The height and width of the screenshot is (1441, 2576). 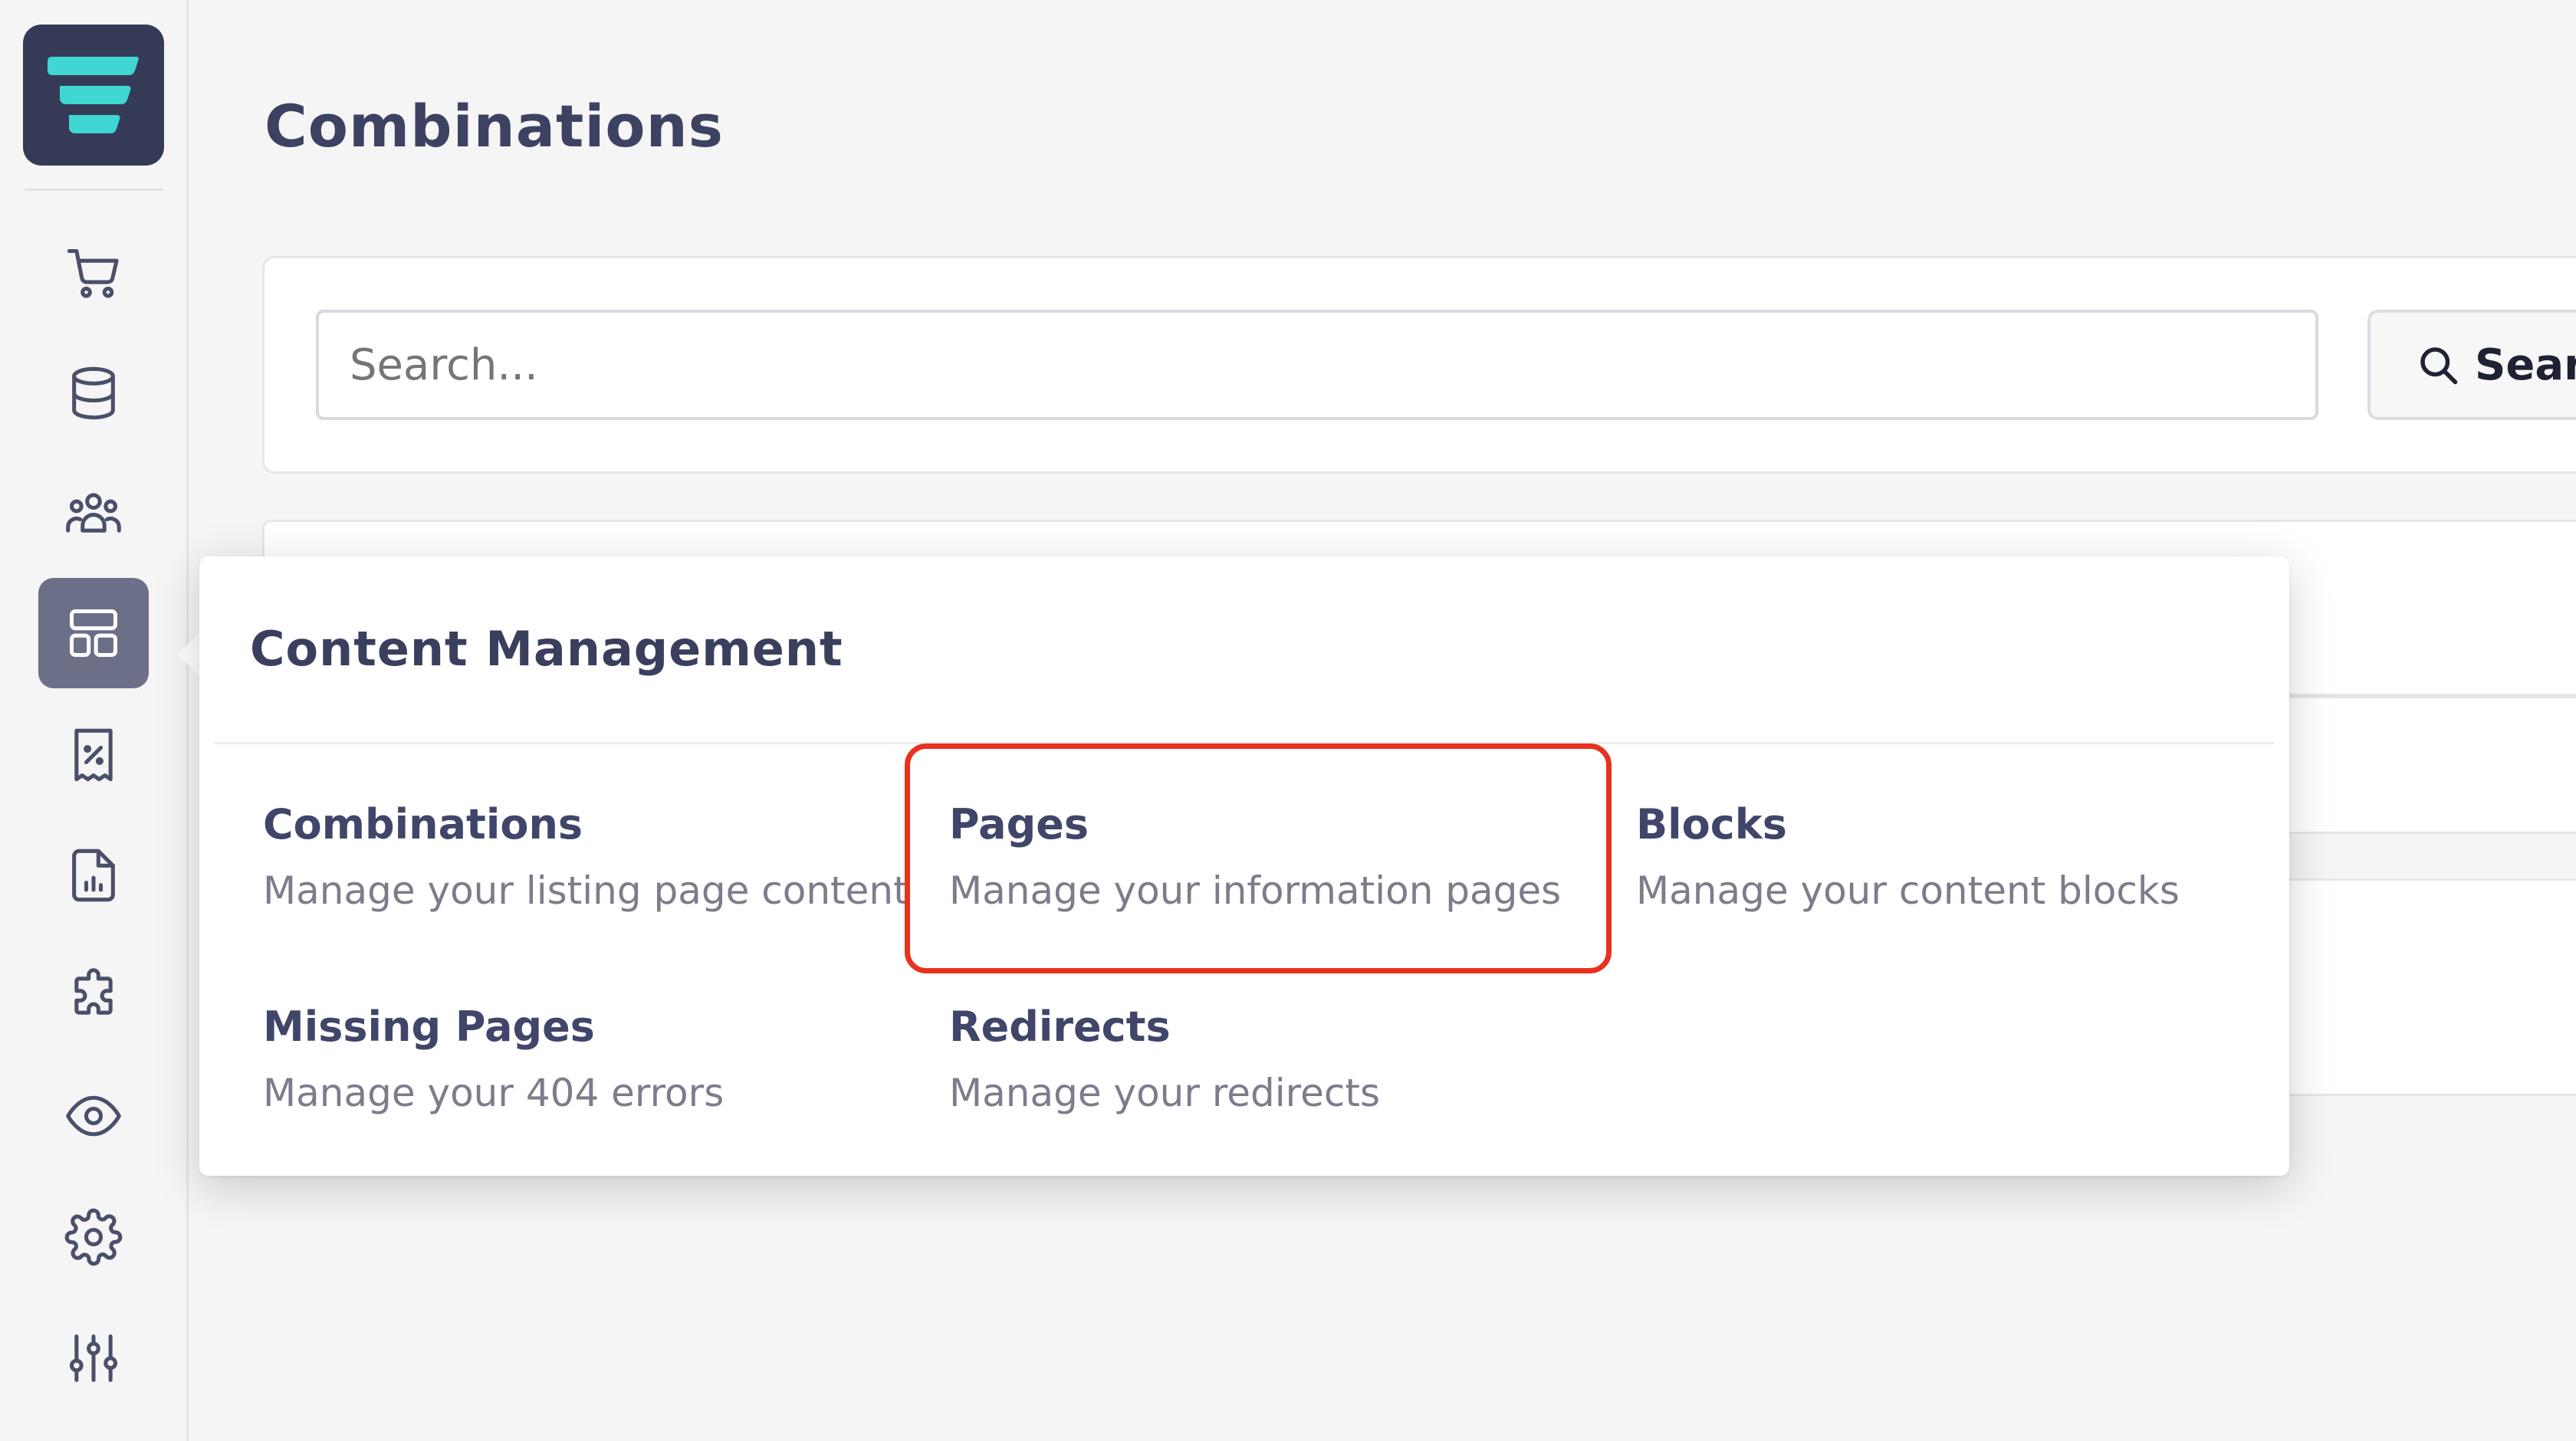 I want to click on menu-item-description: Manage your 404 errors, so click(x=493, y=1093).